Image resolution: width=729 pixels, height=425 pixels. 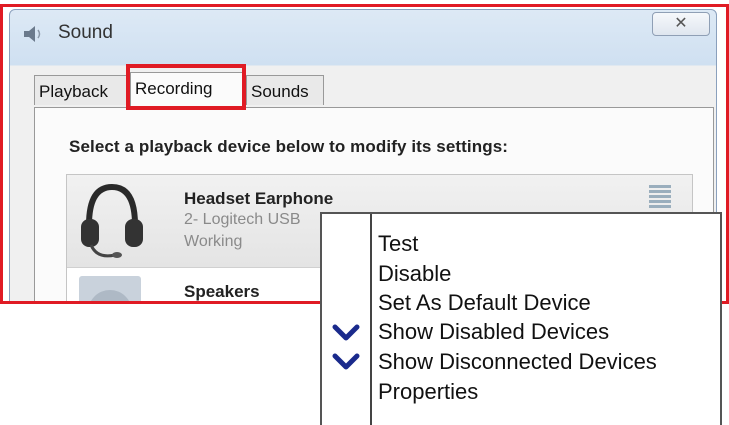 What do you see at coordinates (493, 332) in the screenshot?
I see `menu-item-show-disabled: Show Disabled Devices` at bounding box center [493, 332].